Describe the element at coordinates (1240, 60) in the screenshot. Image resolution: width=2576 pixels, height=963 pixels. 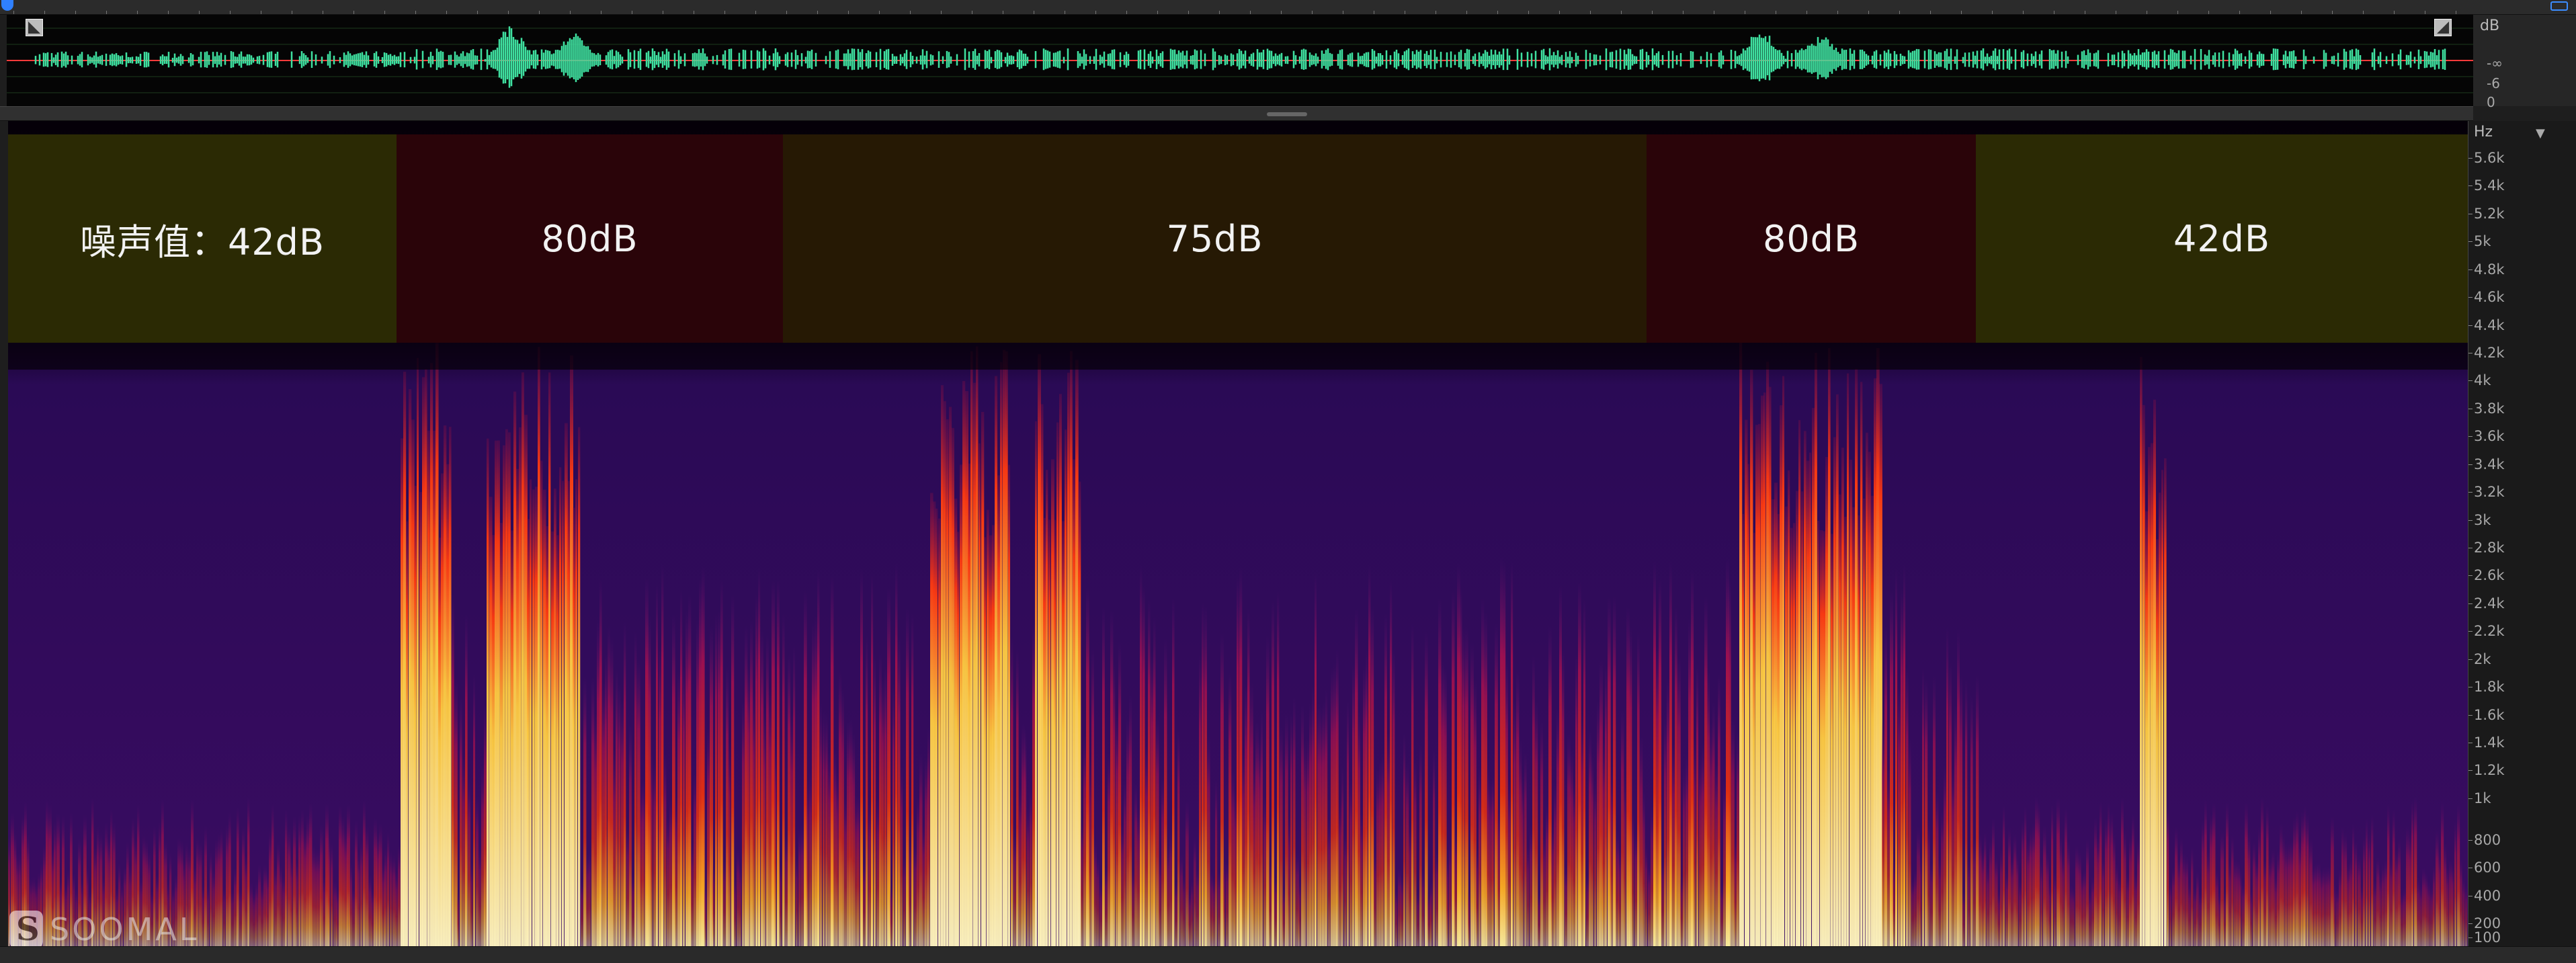
I see `waveform-overview` at that location.